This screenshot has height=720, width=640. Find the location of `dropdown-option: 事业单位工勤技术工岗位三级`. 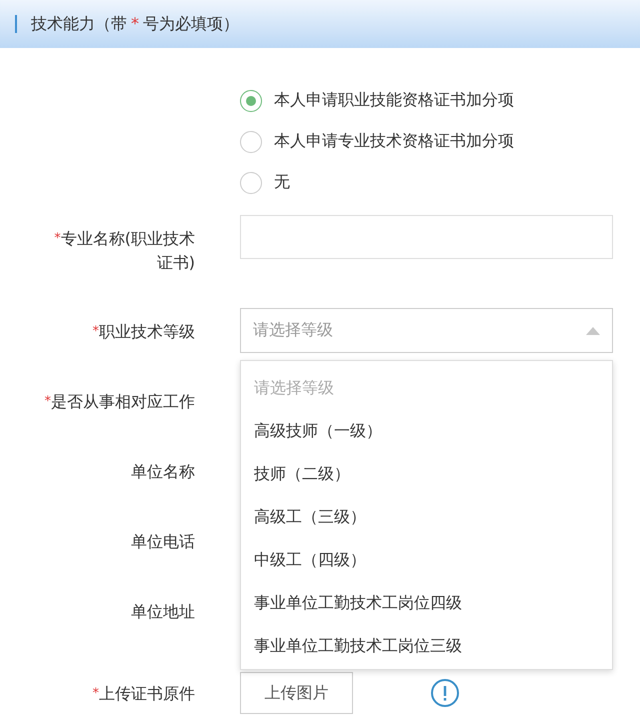

dropdown-option: 事业单位工勤技术工岗位三级 is located at coordinates (426, 645).